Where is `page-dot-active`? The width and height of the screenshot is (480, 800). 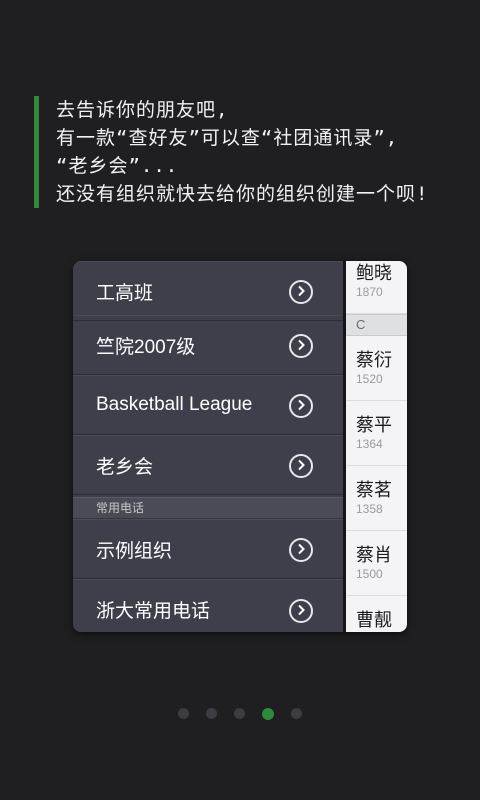
page-dot-active is located at coordinates (268, 714).